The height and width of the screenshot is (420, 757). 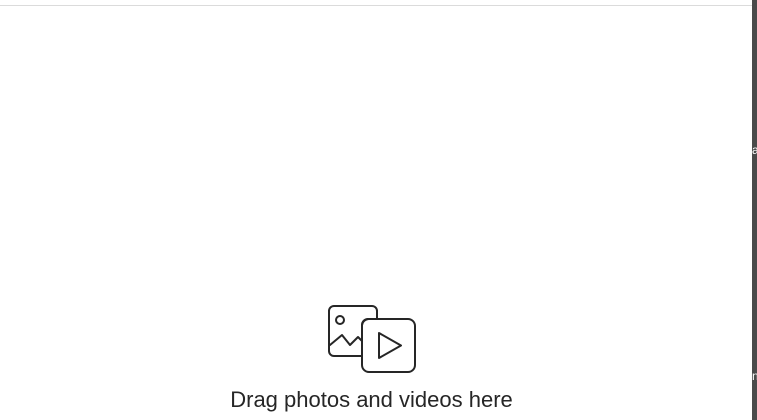 What do you see at coordinates (754, 376) in the screenshot?
I see `backdrop-text-fragment: ni` at bounding box center [754, 376].